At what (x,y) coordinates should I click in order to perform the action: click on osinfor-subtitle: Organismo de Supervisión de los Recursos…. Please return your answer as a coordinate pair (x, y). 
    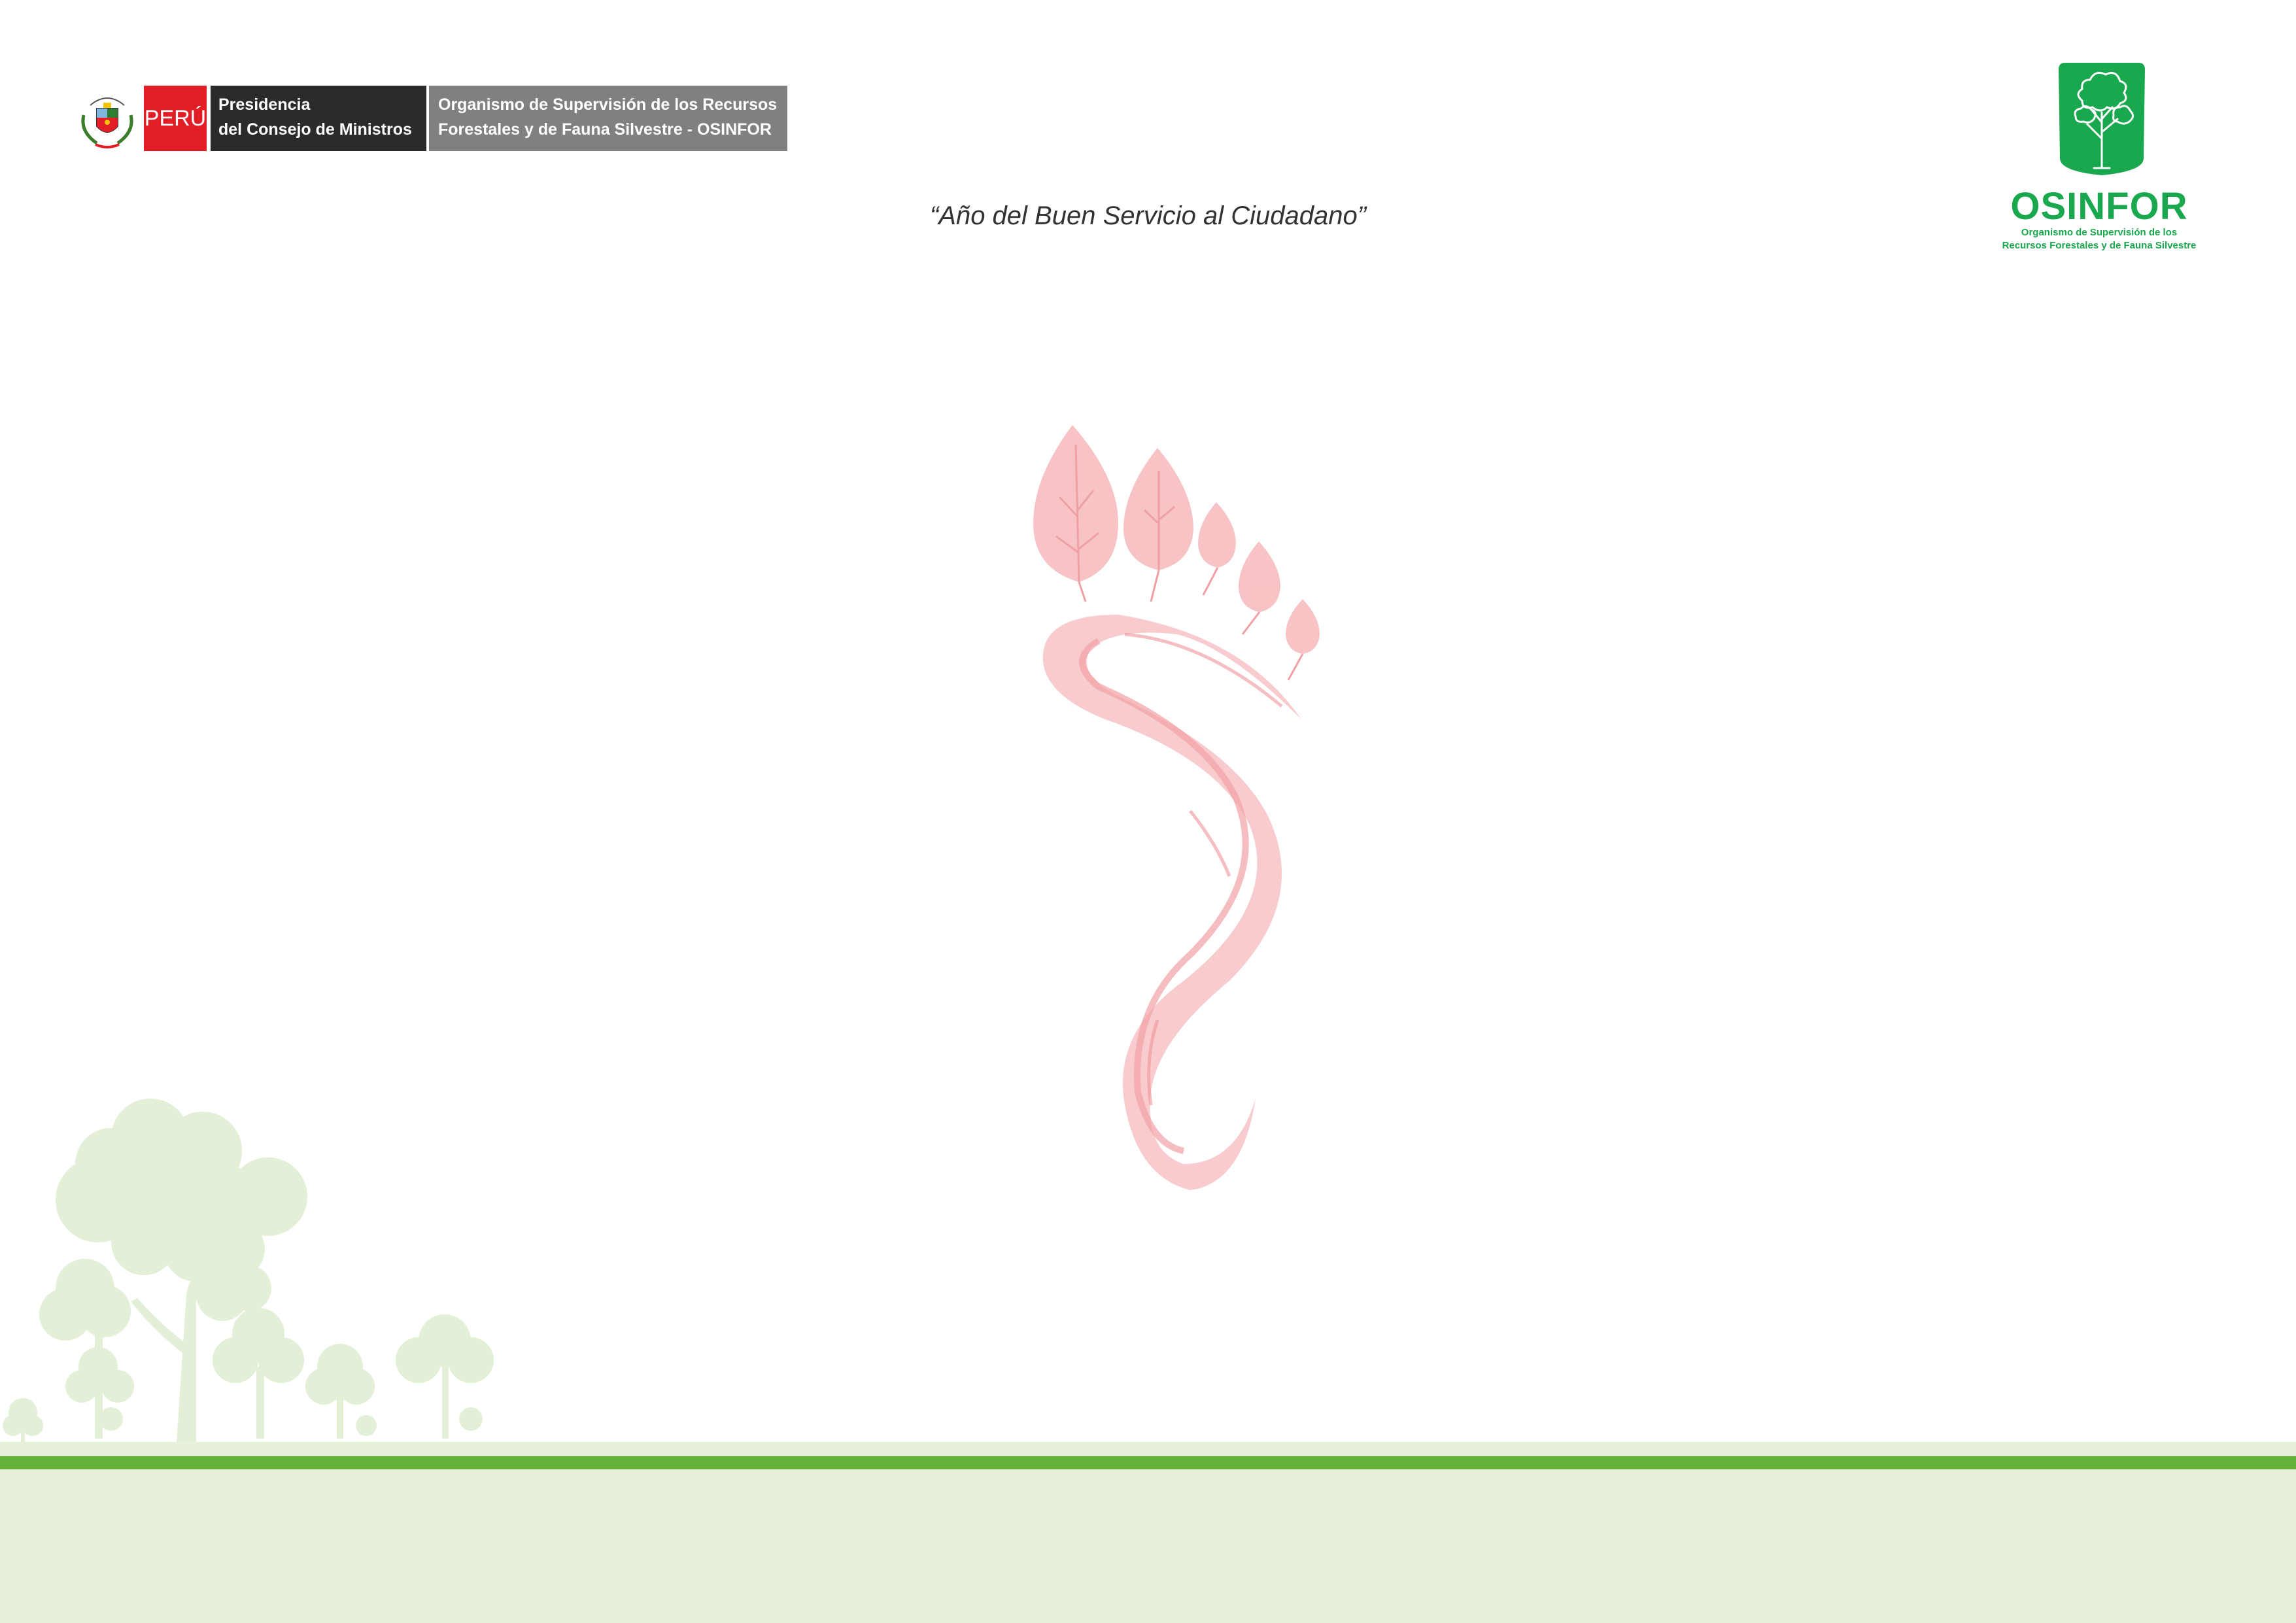
    Looking at the image, I should click on (2099, 239).